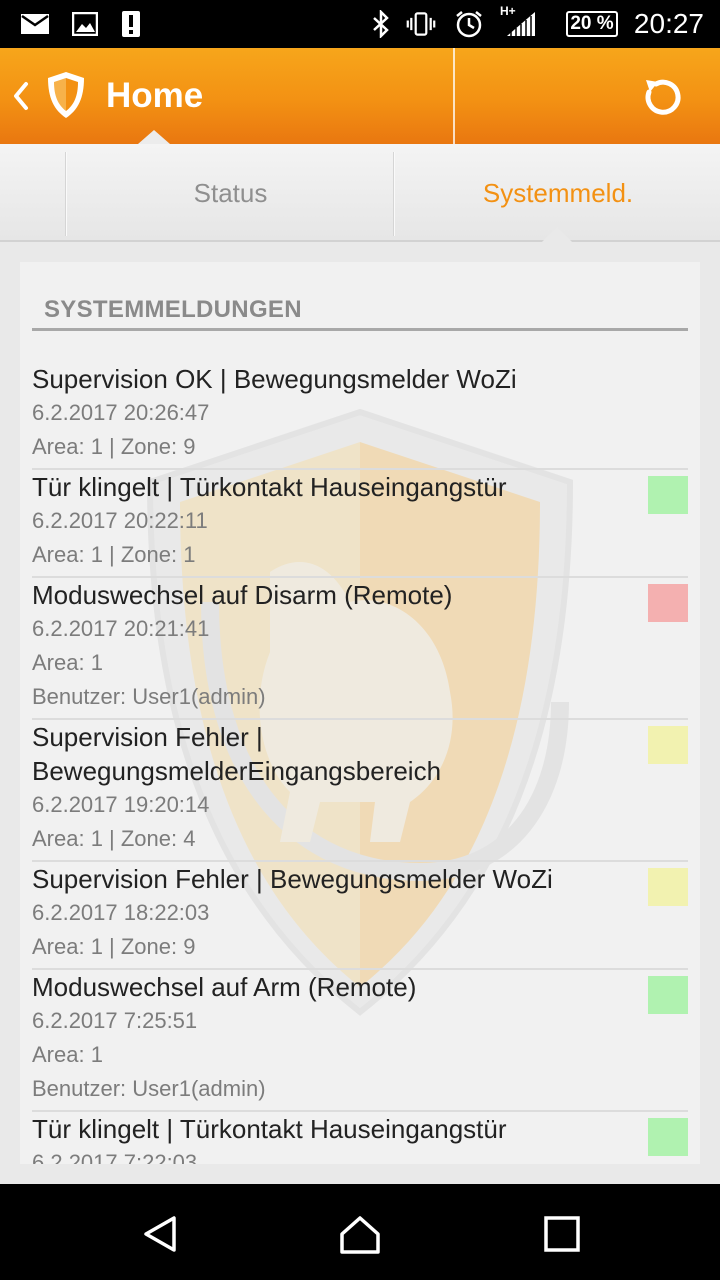 The height and width of the screenshot is (1280, 720). Describe the element at coordinates (162, 1234) in the screenshot. I see `back-icon` at that location.